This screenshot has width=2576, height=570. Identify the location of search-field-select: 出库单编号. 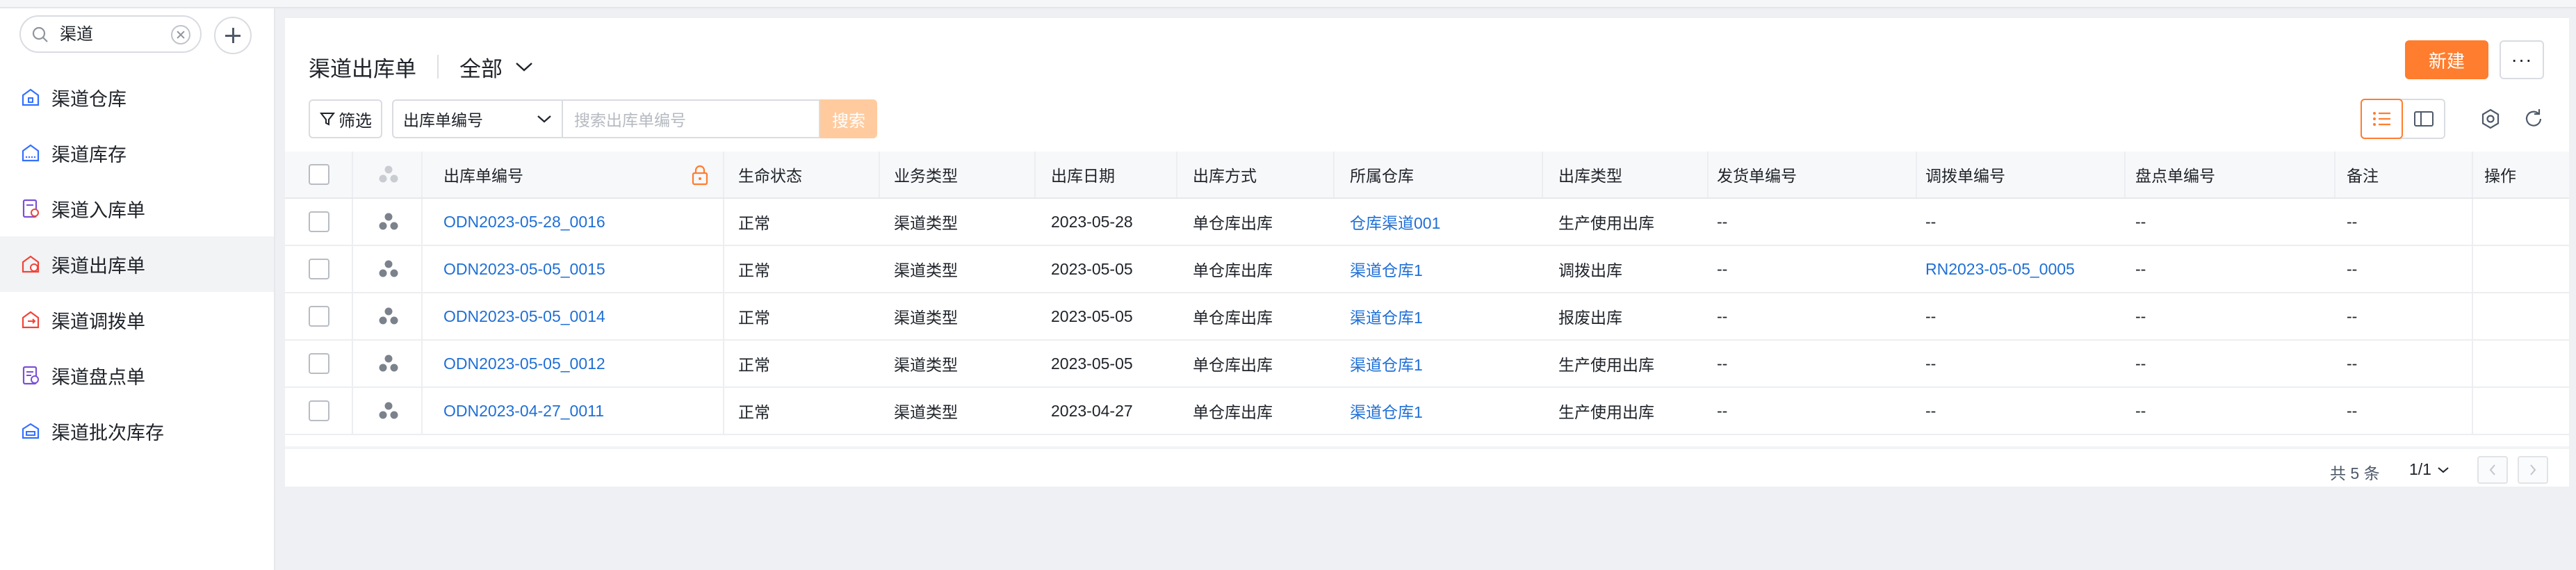
(477, 118).